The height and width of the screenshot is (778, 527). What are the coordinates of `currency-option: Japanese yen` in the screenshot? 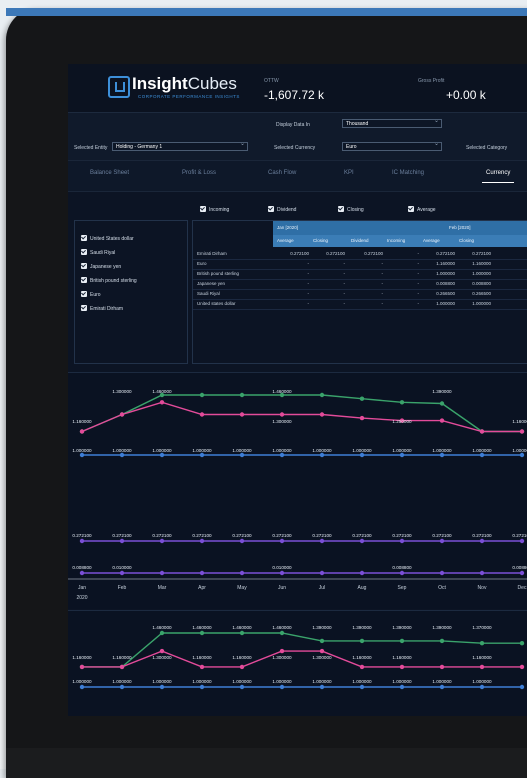 It's located at (101, 266).